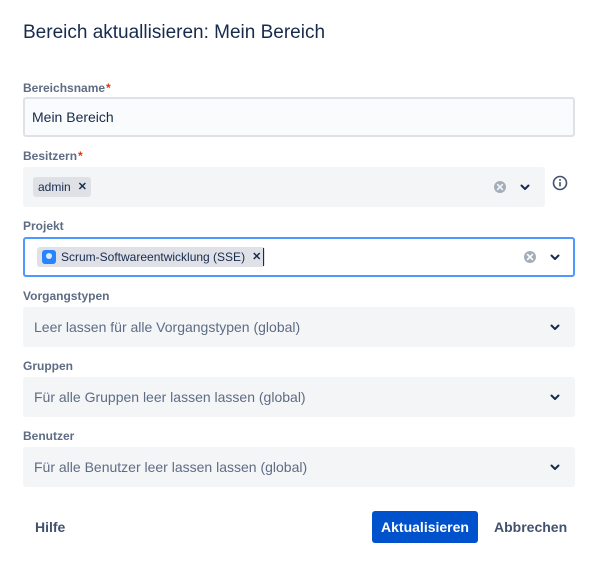 This screenshot has width=597, height=563. What do you see at coordinates (49, 436) in the screenshot?
I see `users-label: Benutzer` at bounding box center [49, 436].